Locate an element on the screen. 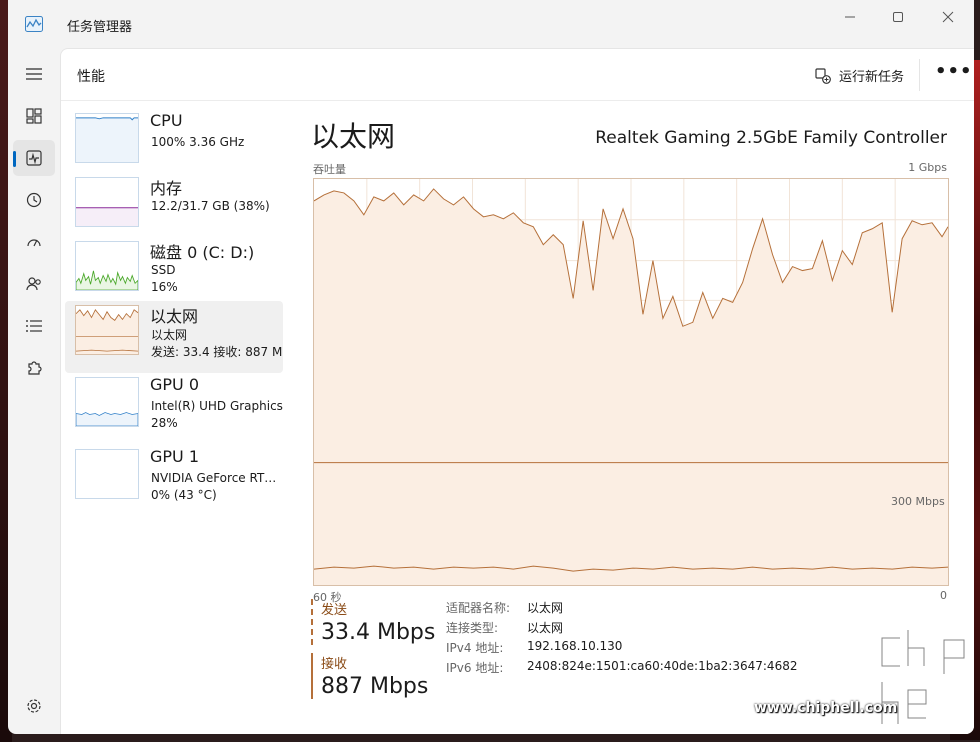 The image size is (980, 742). more-options-button: ••• is located at coordinates (954, 71).